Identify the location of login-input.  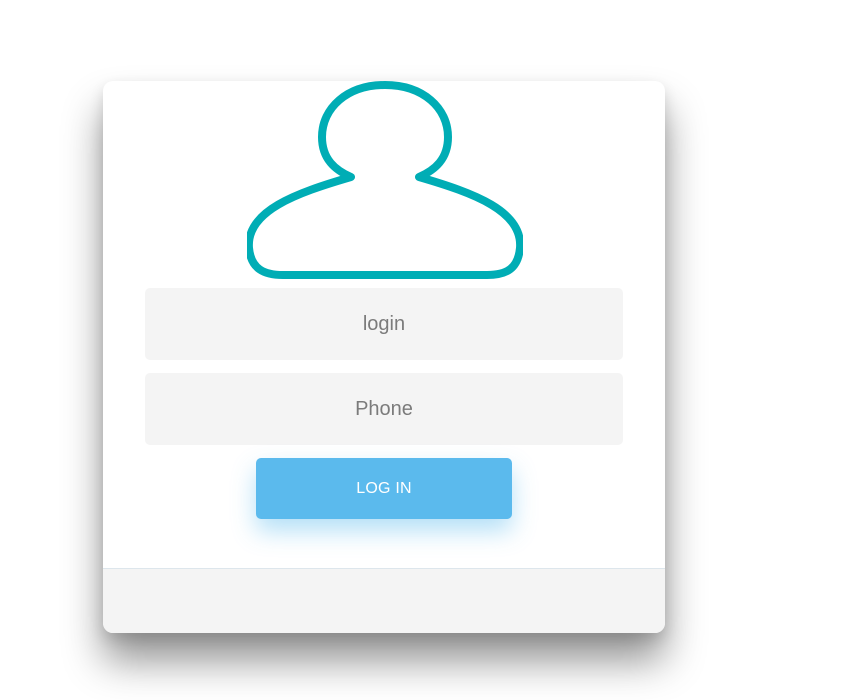
(384, 324).